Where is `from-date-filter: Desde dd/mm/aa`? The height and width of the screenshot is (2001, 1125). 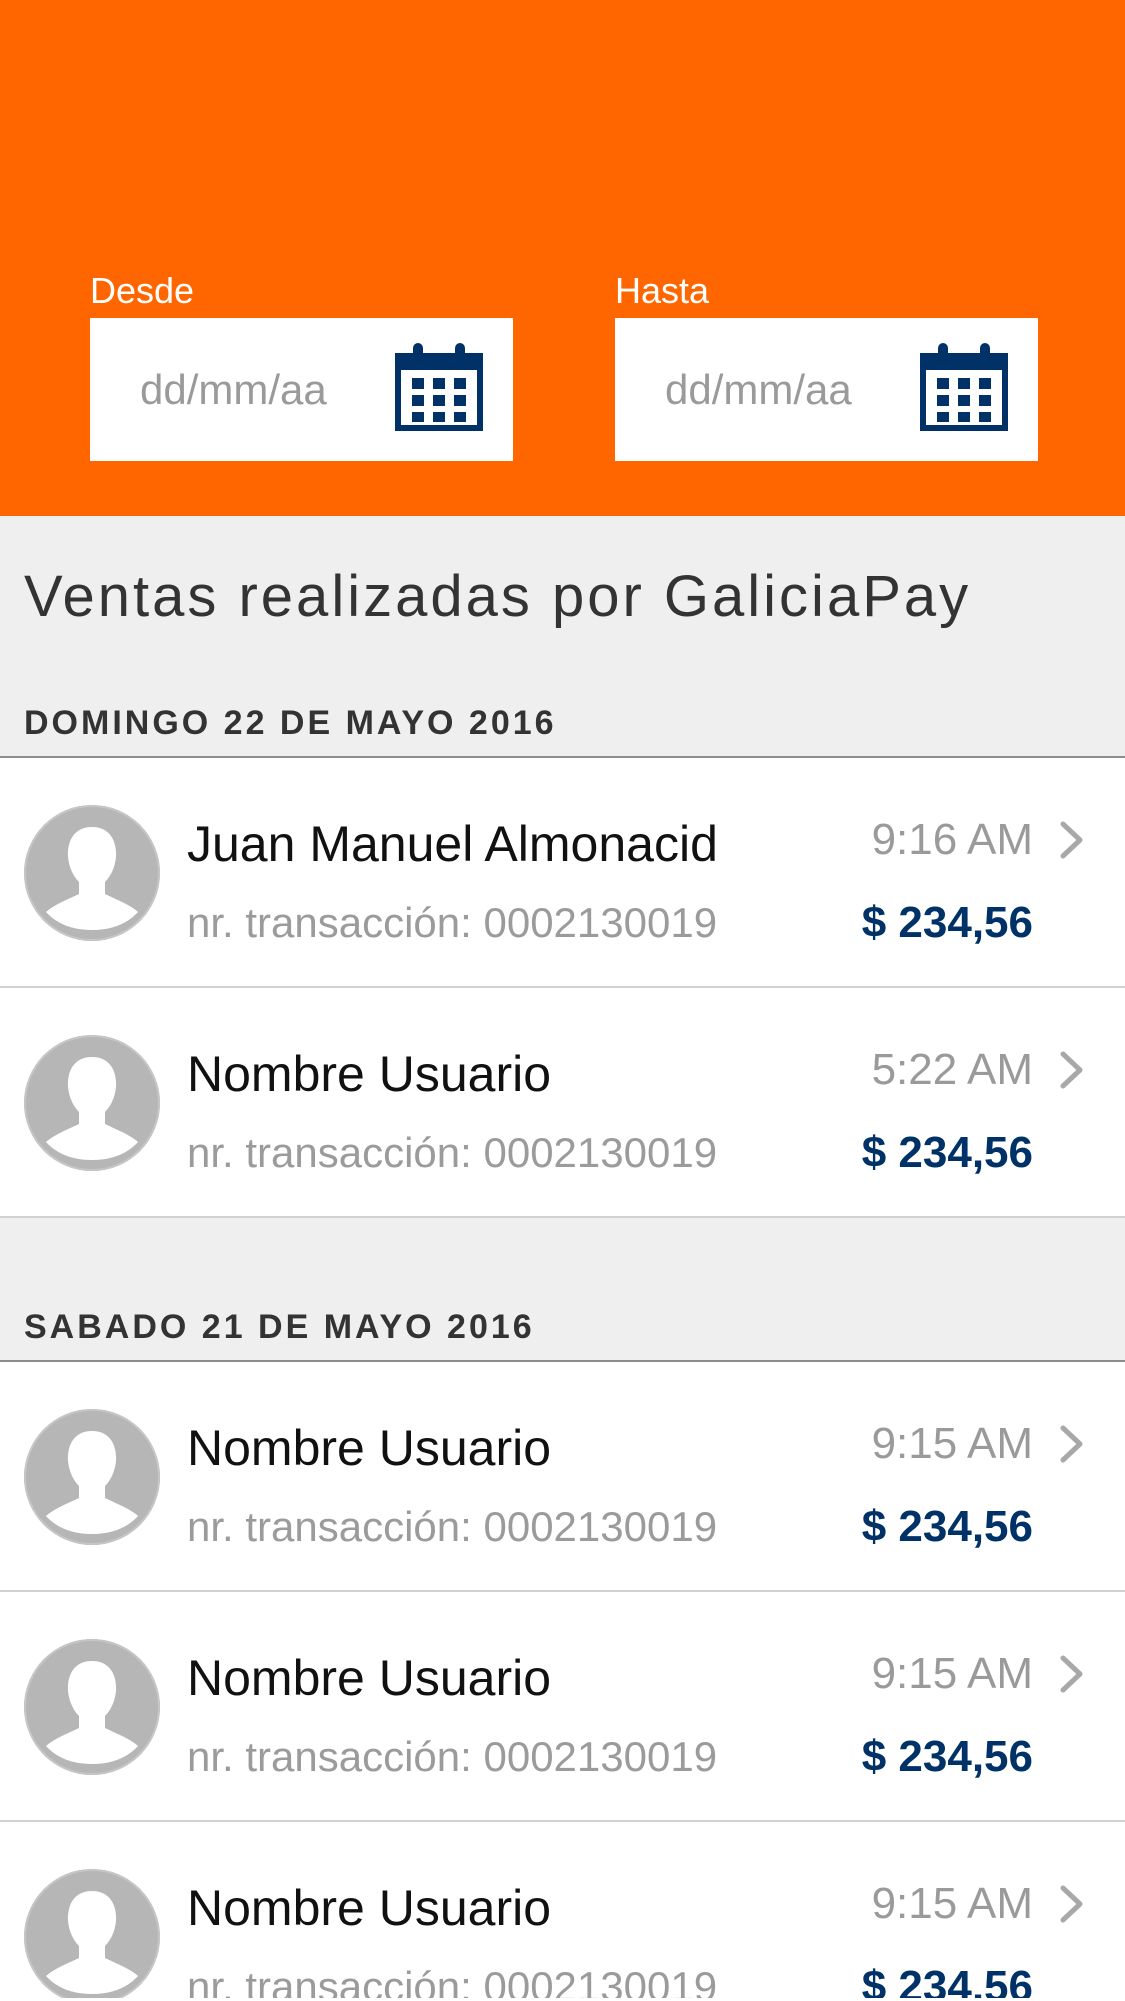 from-date-filter: Desde dd/mm/aa is located at coordinates (301, 365).